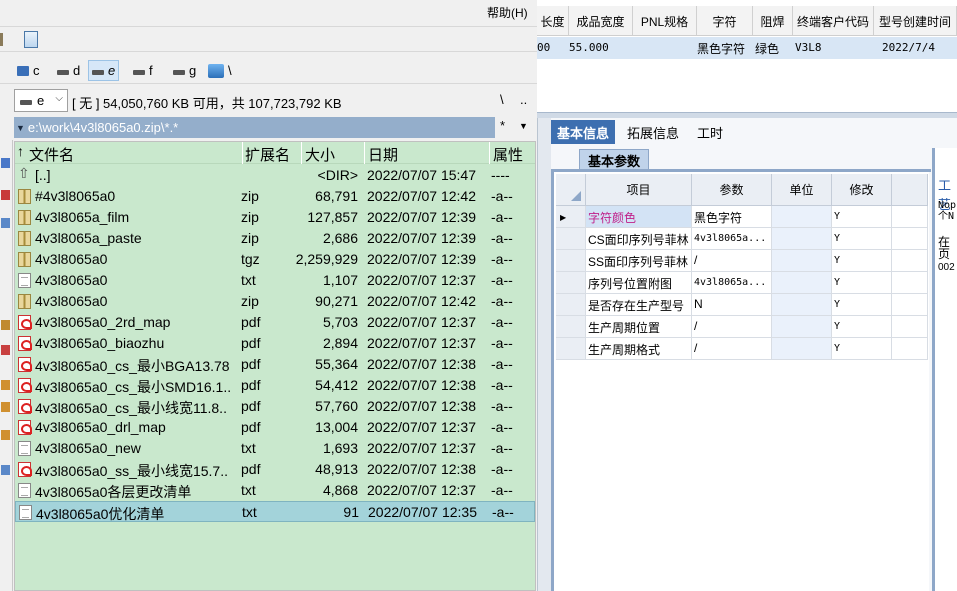 This screenshot has height=591, width=957. Describe the element at coordinates (732, 217) in the screenshot. I see `grid-param: 黑色字符` at that location.